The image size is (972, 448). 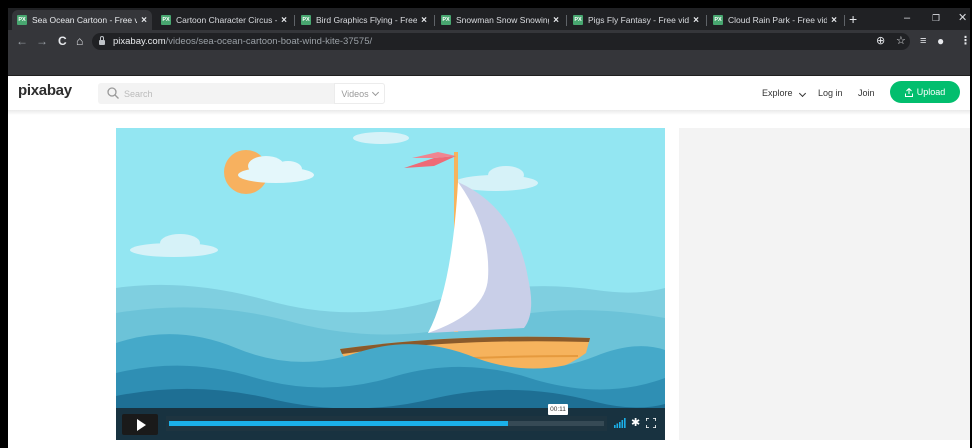 I want to click on back-button: ←, so click(x=22, y=41).